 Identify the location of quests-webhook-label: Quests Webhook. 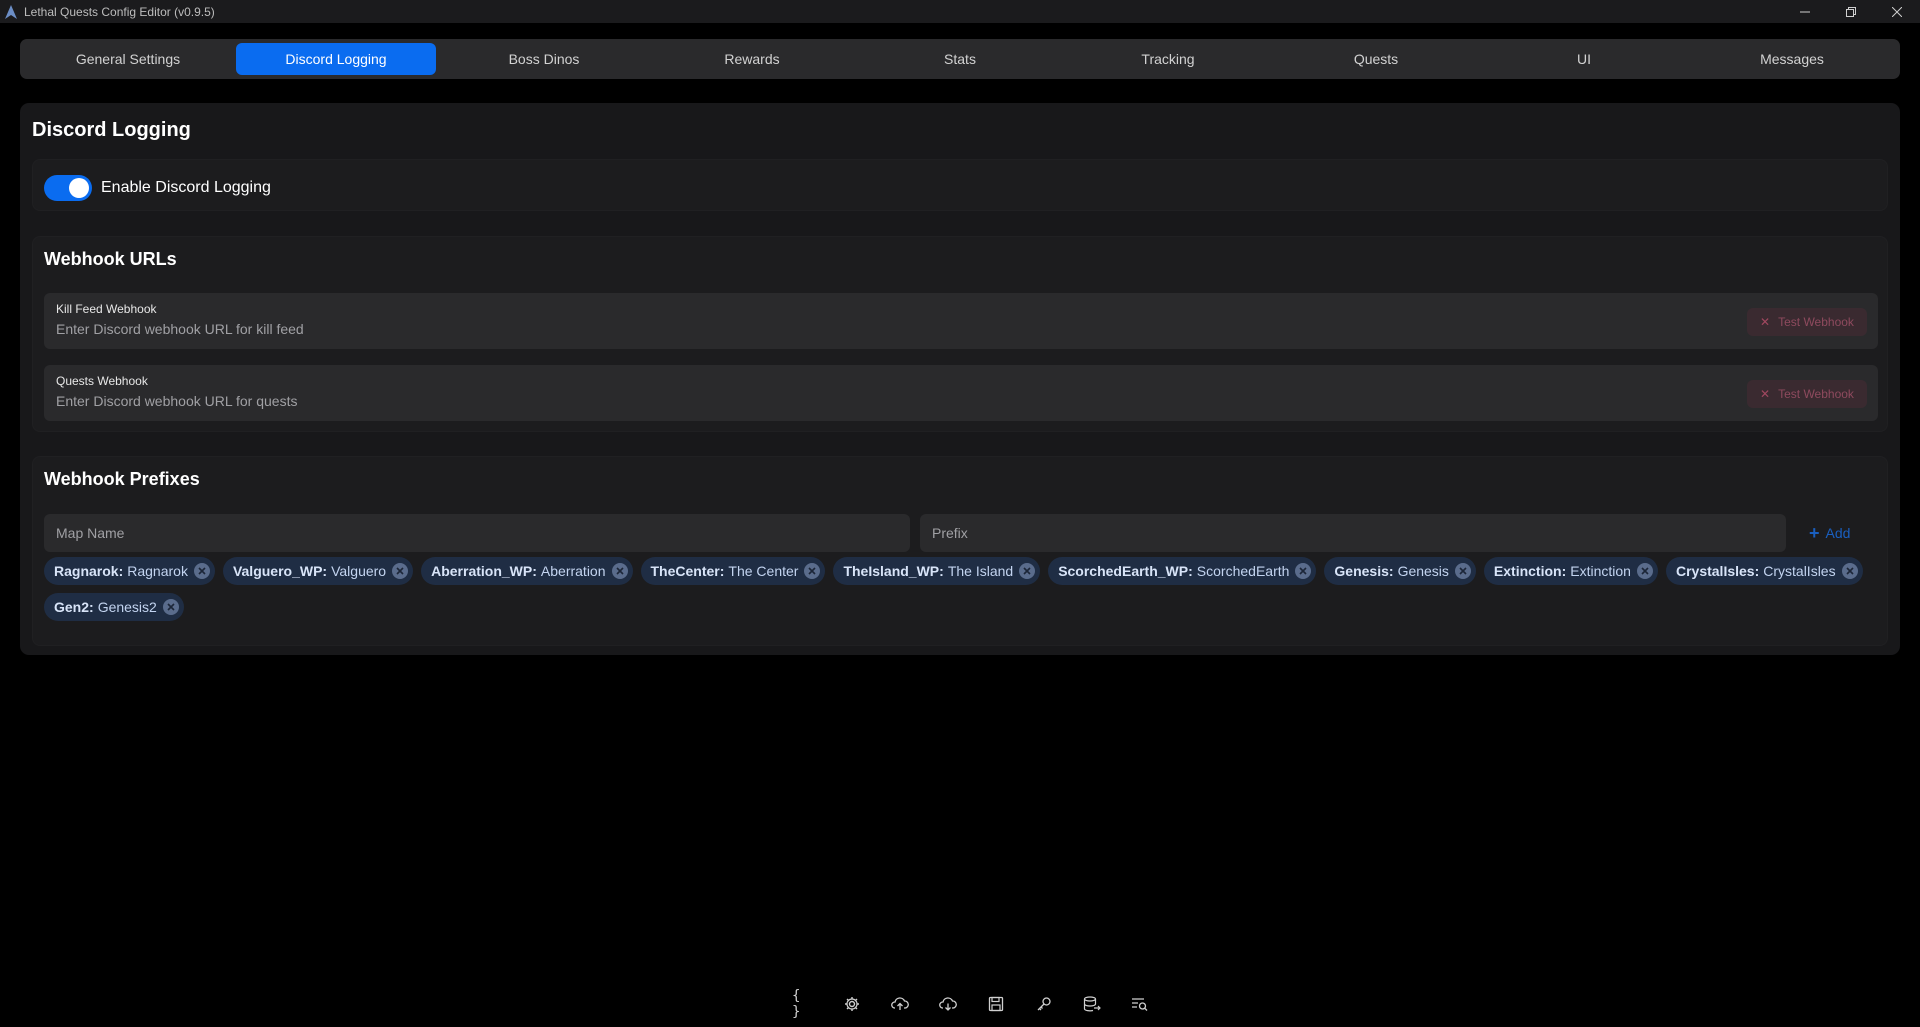
(102, 381).